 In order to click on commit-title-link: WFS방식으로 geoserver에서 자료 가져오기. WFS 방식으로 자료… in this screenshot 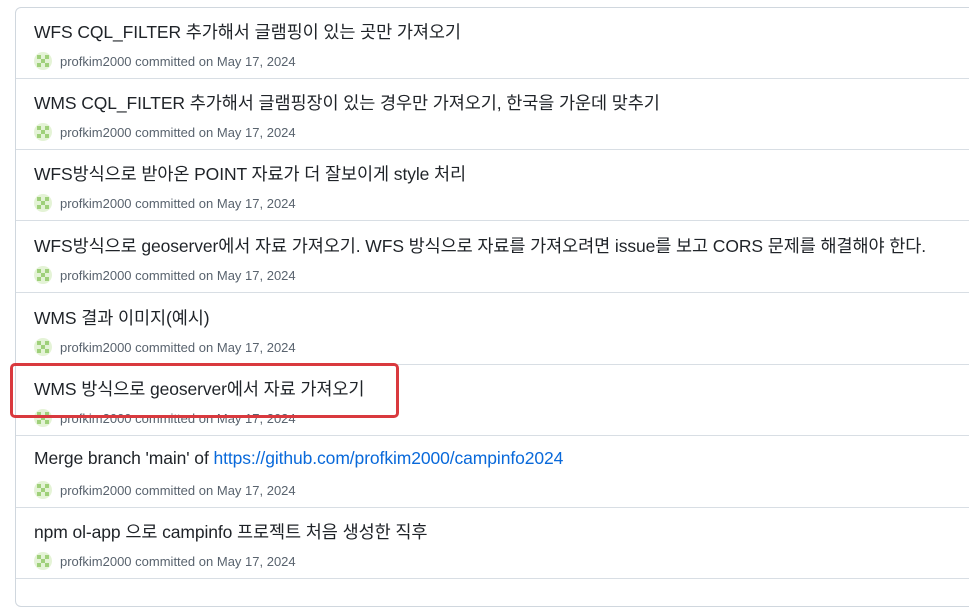, I will do `click(480, 245)`.